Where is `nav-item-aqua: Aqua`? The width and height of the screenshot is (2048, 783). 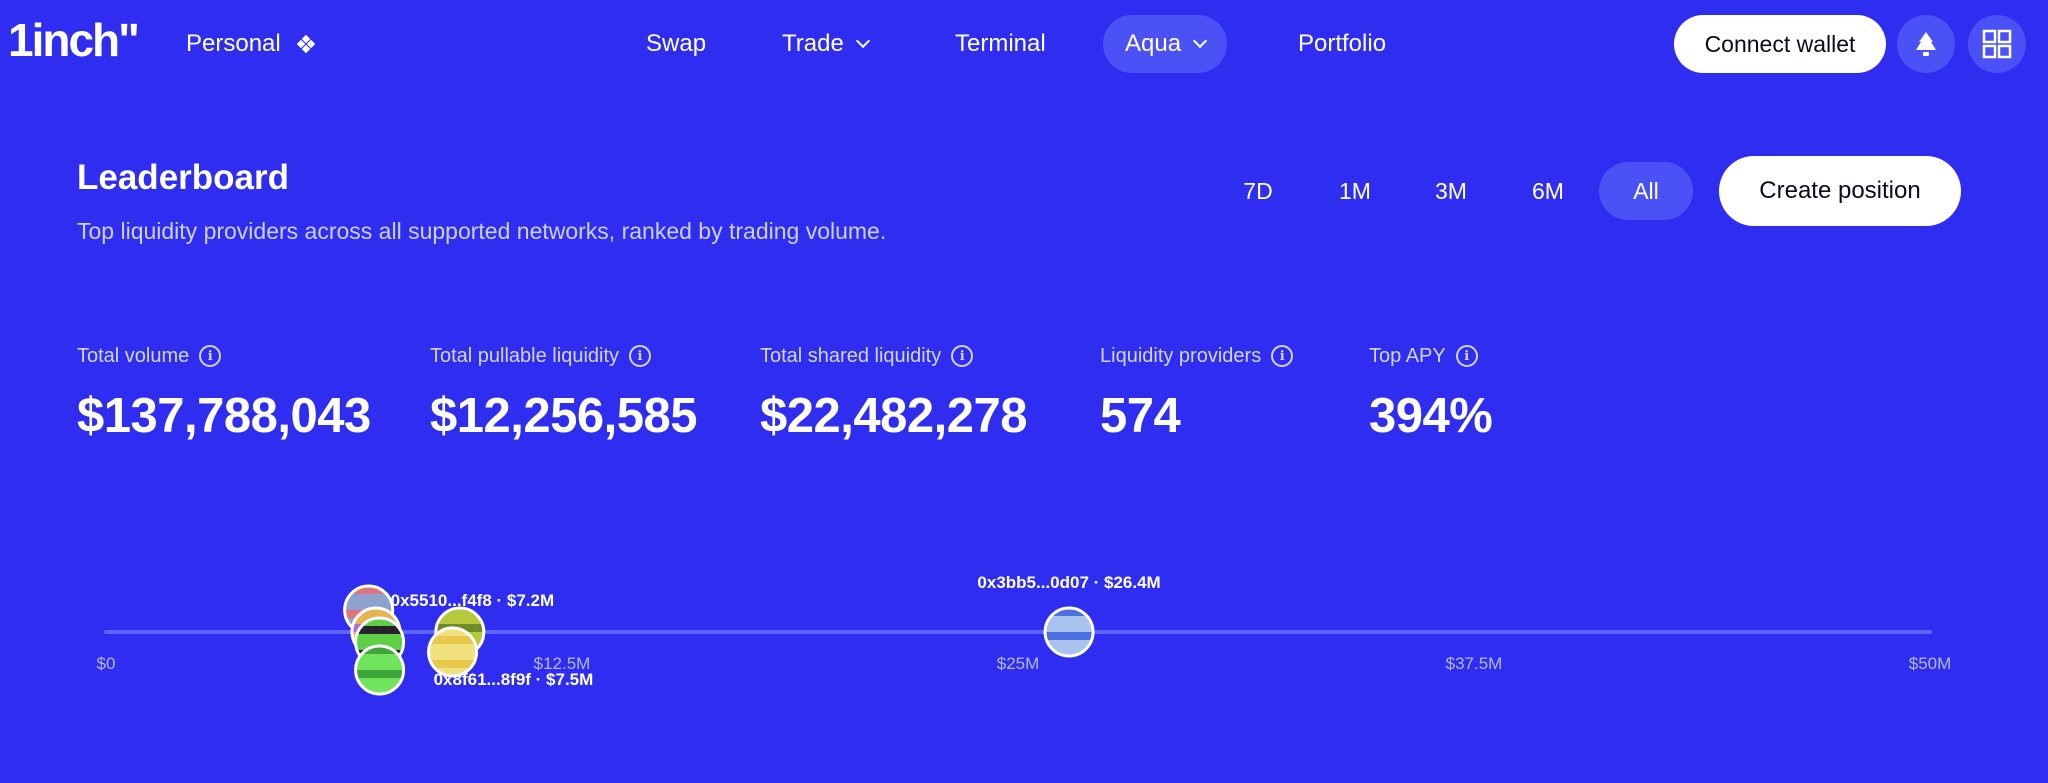 nav-item-aqua: Aqua is located at coordinates (1165, 44).